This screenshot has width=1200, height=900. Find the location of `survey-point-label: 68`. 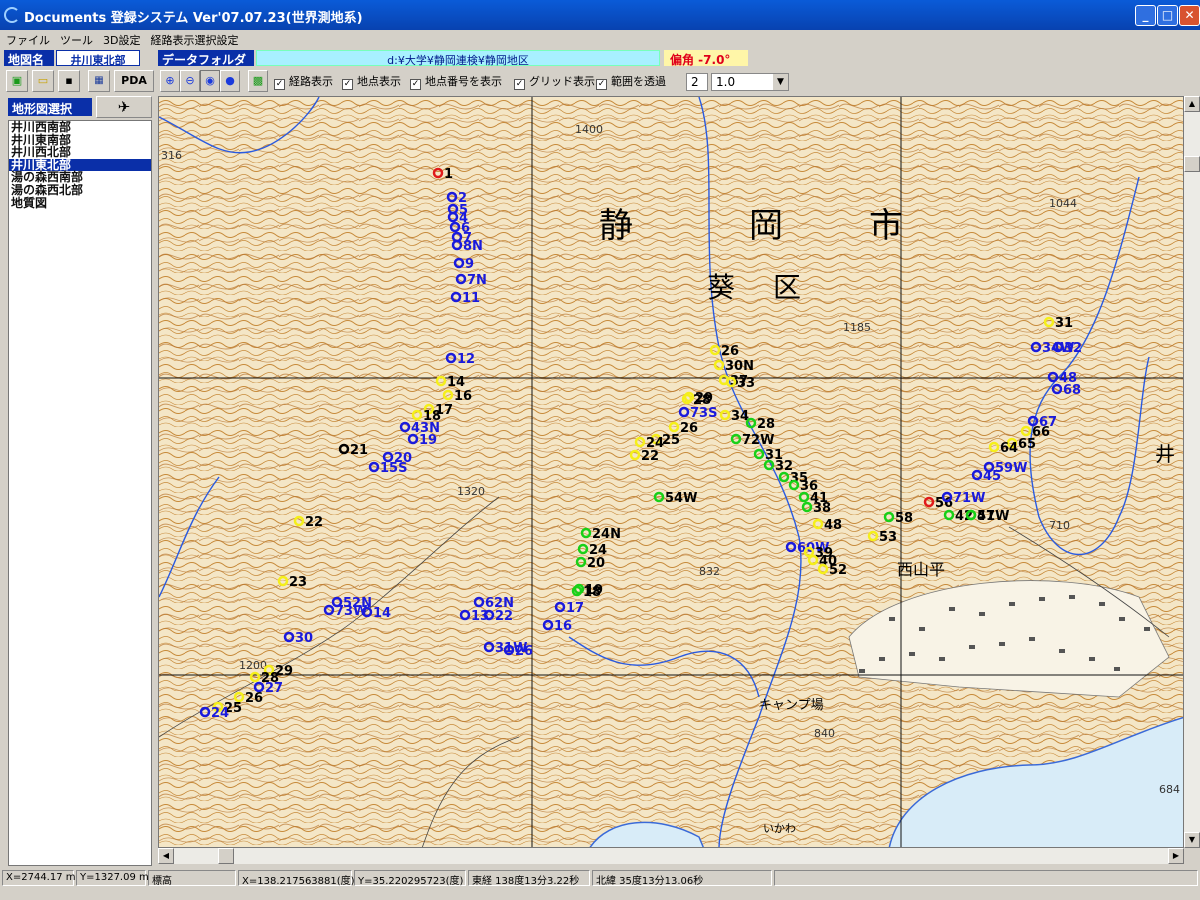

survey-point-label: 68 is located at coordinates (1072, 390).